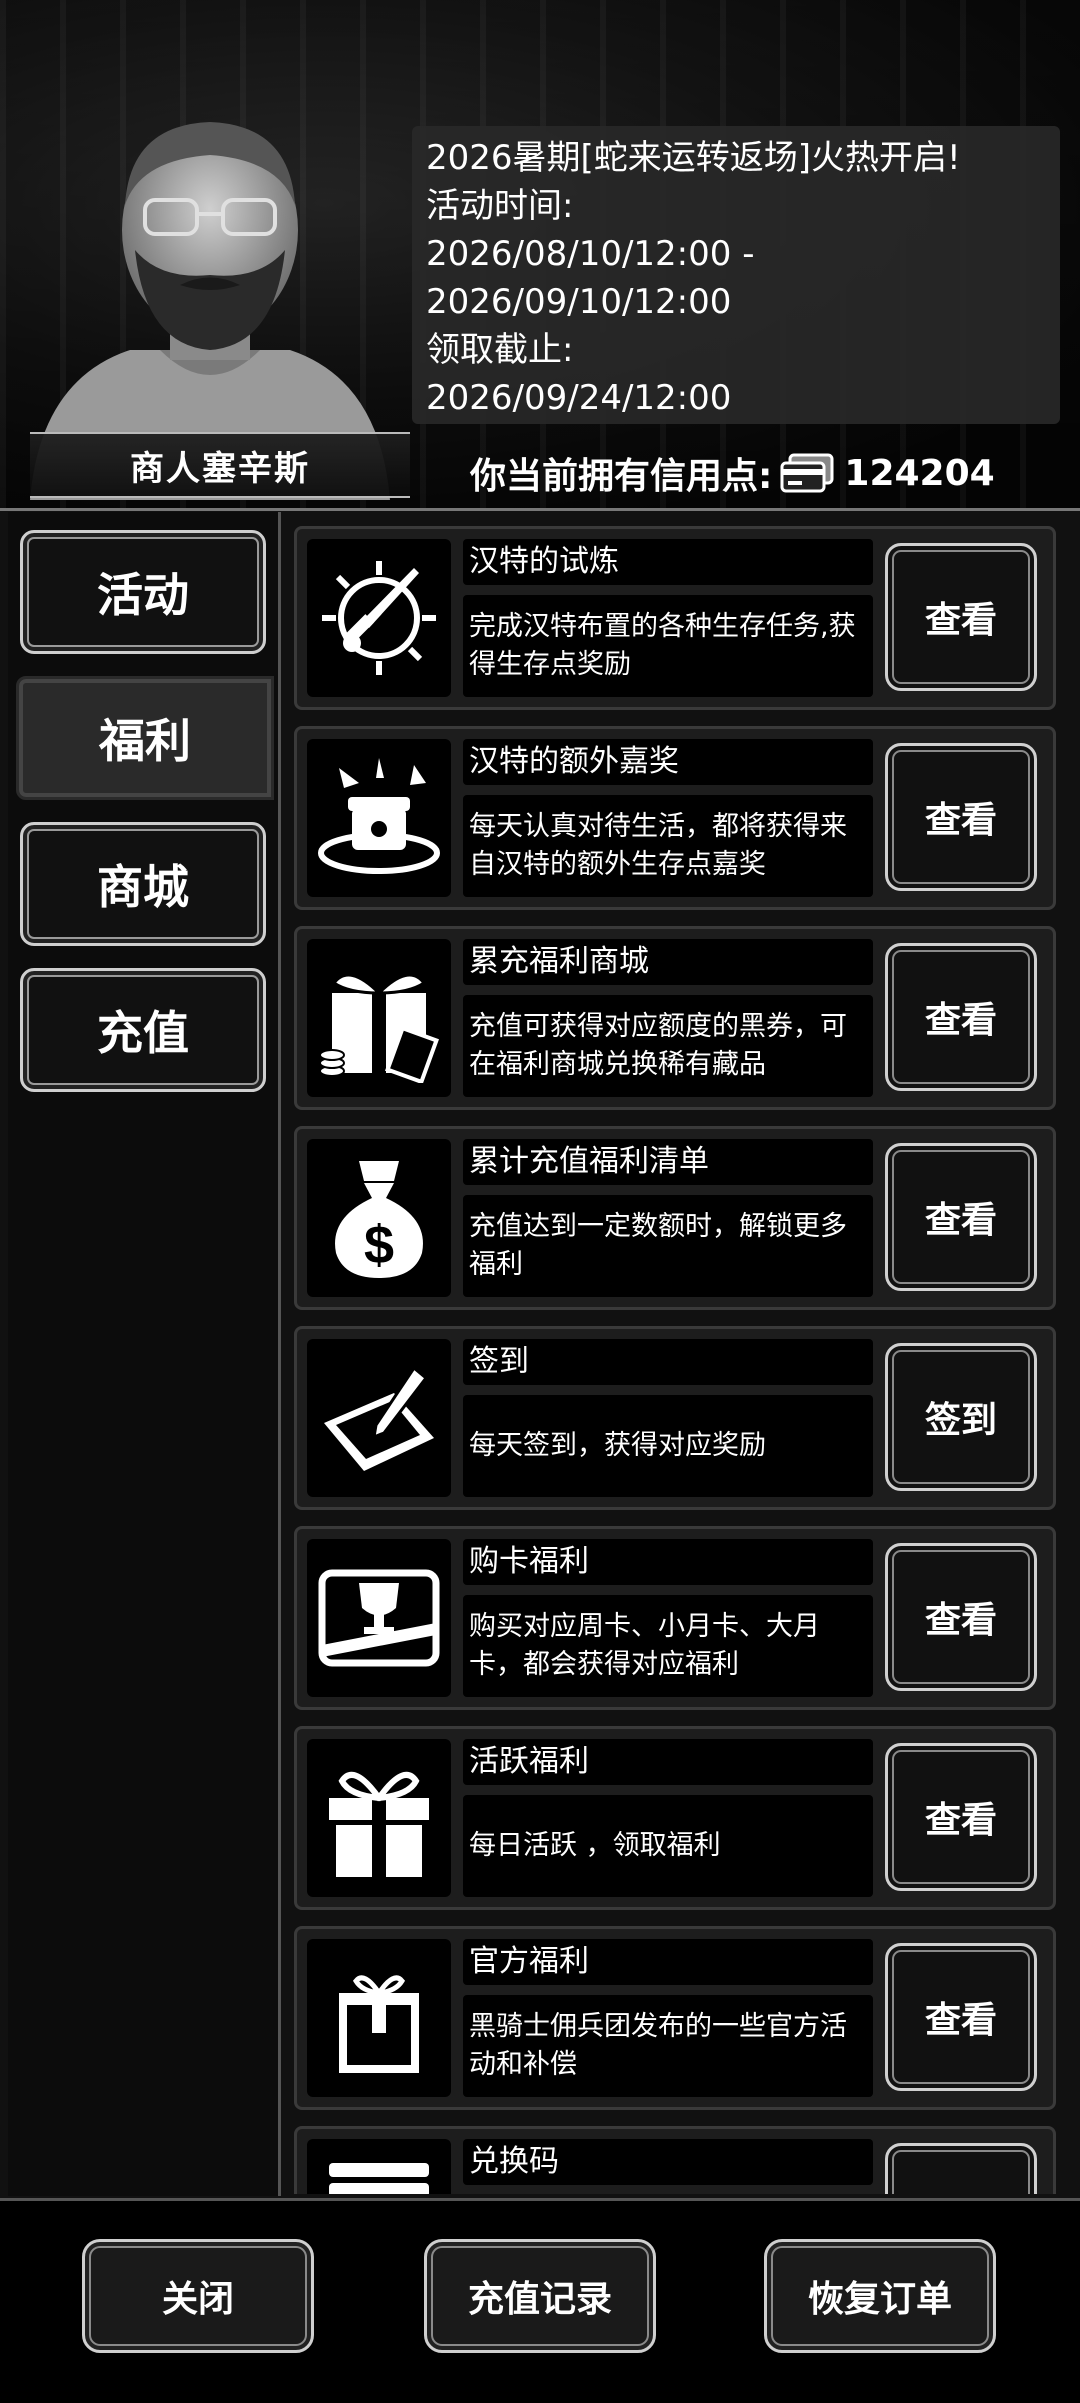  Describe the element at coordinates (668, 1162) in the screenshot. I see `item-title: 累计充值福利清单` at that location.